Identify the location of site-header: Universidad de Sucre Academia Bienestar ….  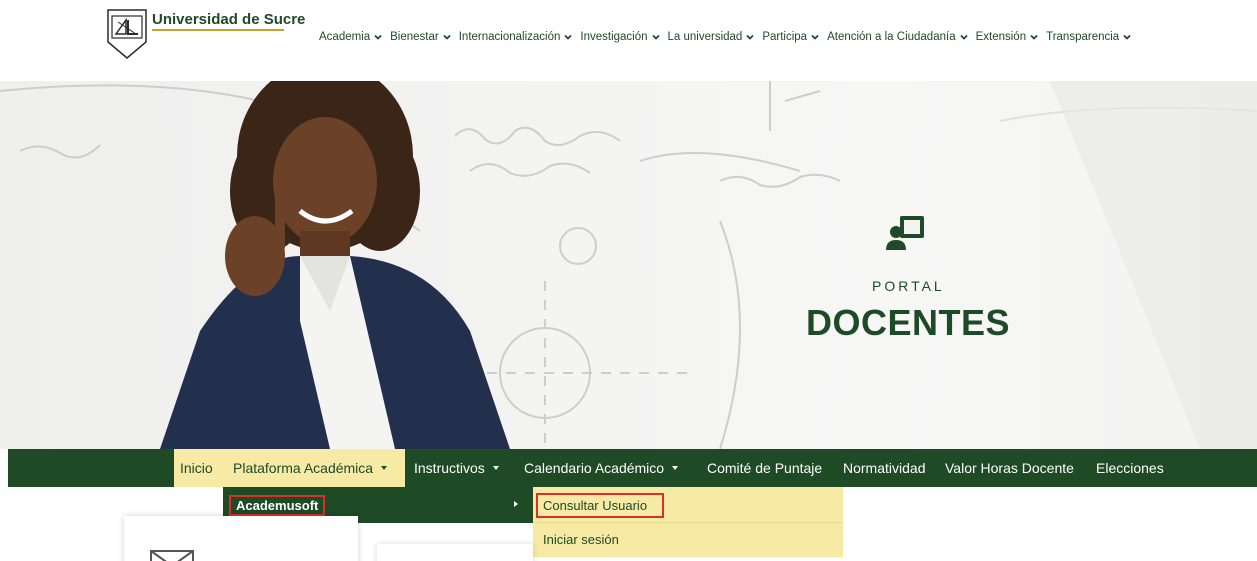
(628, 40).